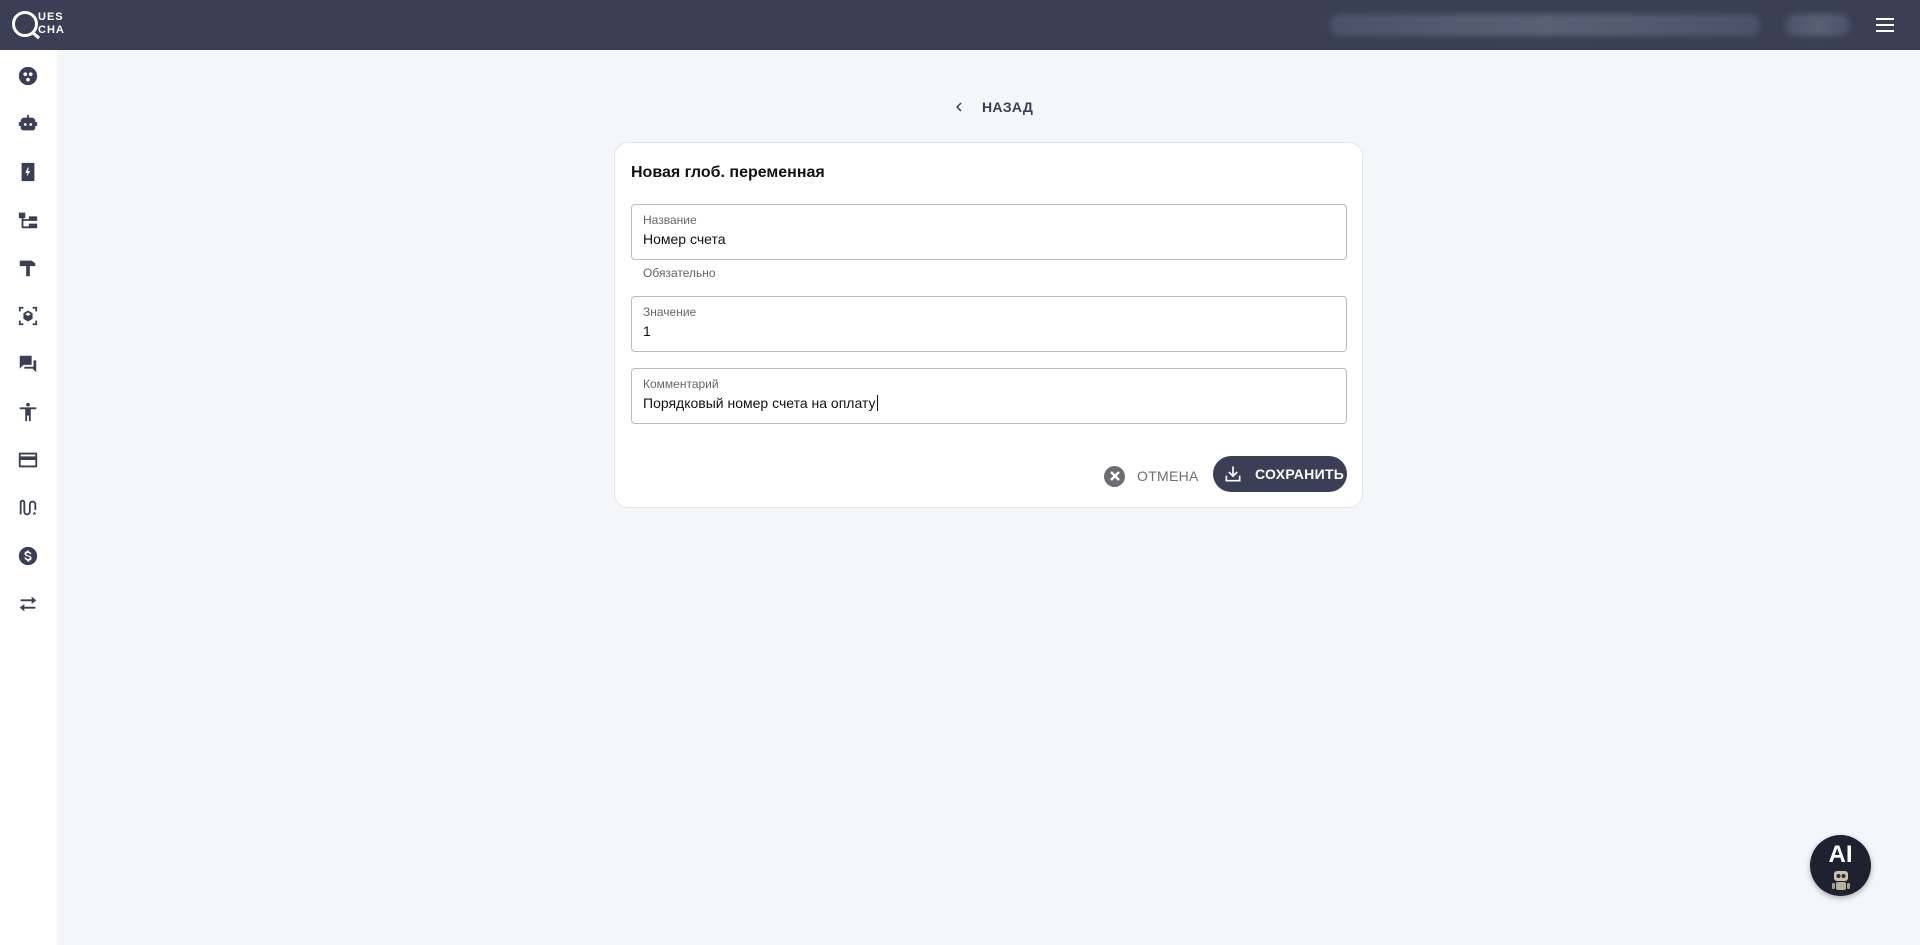 This screenshot has height=945, width=1920. Describe the element at coordinates (28, 364) in the screenshot. I see `chat-icon` at that location.